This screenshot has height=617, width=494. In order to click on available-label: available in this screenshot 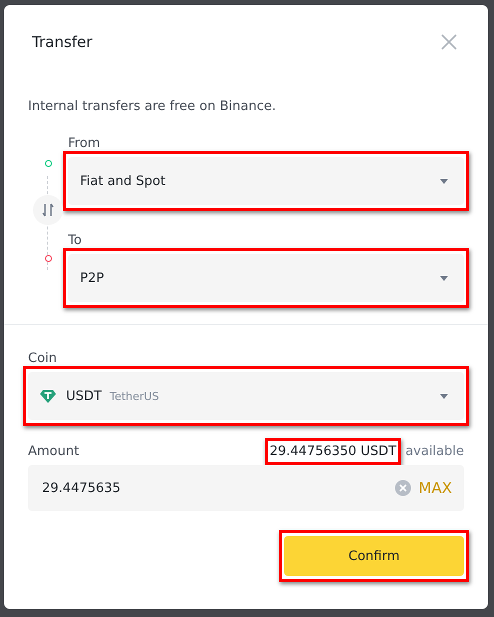, I will do `click(434, 451)`.